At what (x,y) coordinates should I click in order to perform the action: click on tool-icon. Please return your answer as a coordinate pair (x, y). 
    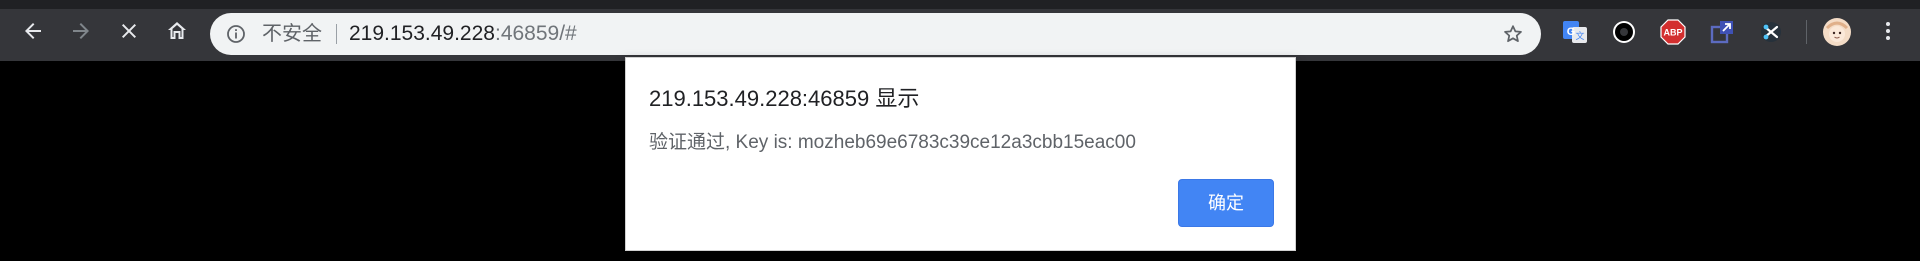
    Looking at the image, I should click on (1771, 32).